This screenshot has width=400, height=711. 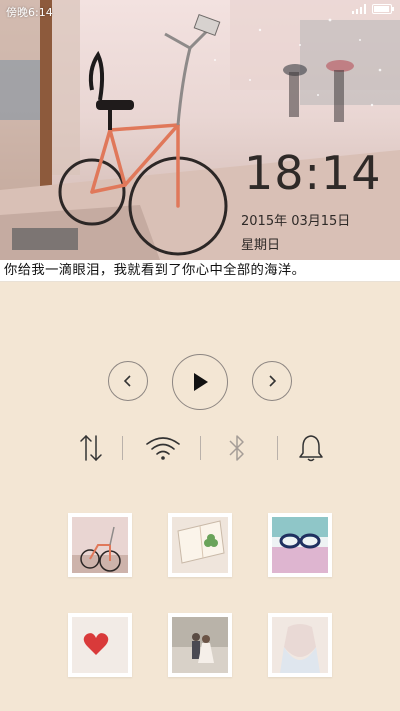 I want to click on bell-icon, so click(x=311, y=448).